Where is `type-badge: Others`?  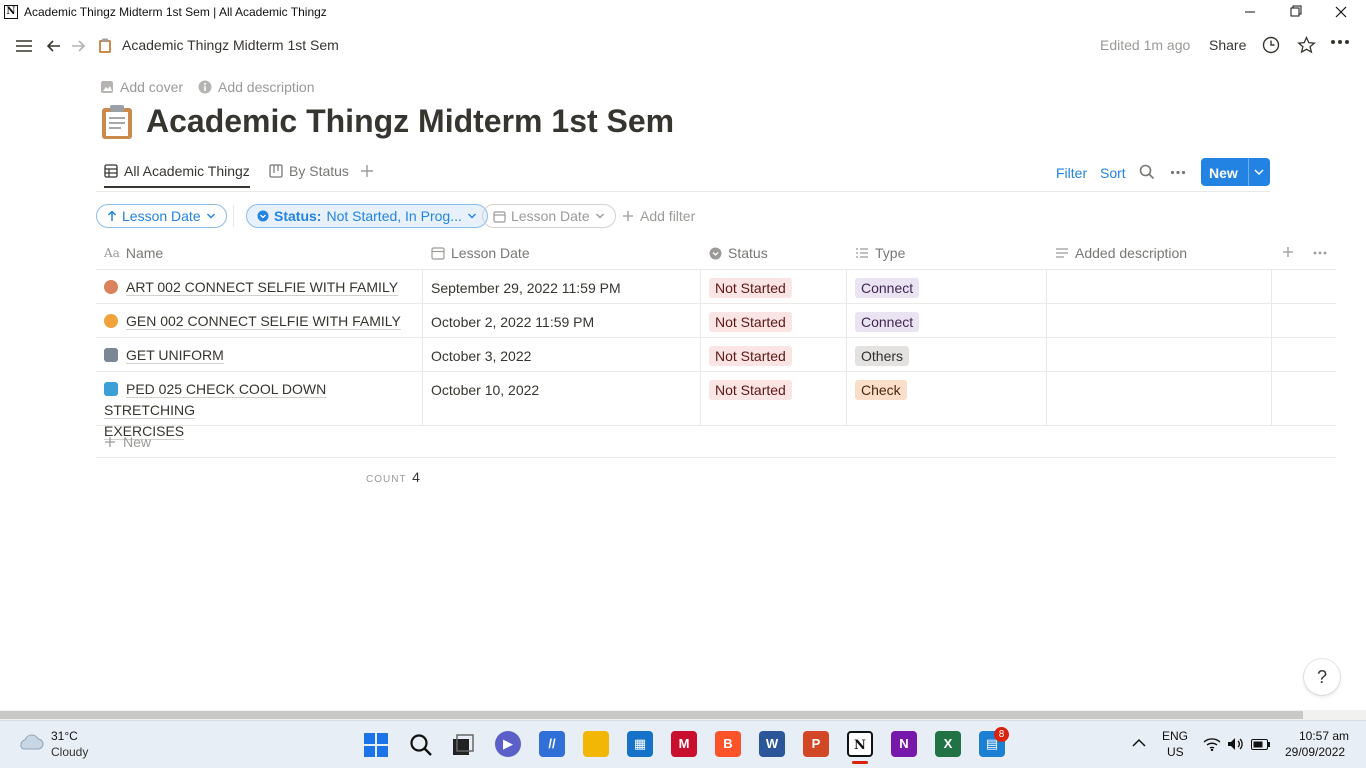
type-badge: Others is located at coordinates (882, 356).